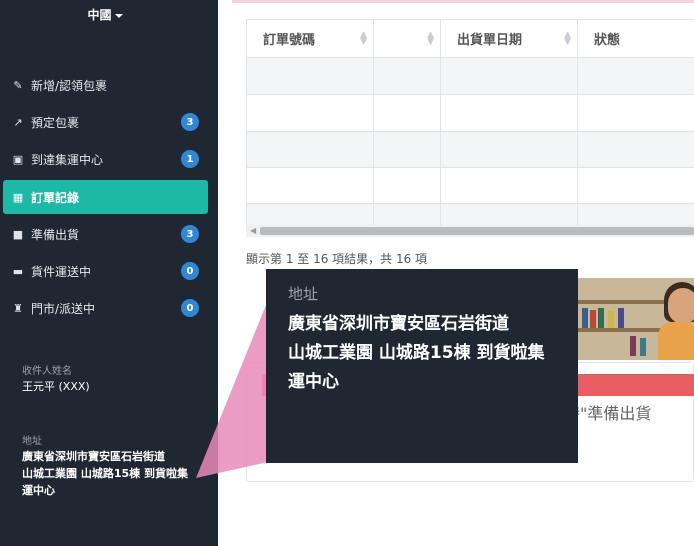  I want to click on callout-label: 地址, so click(303, 294).